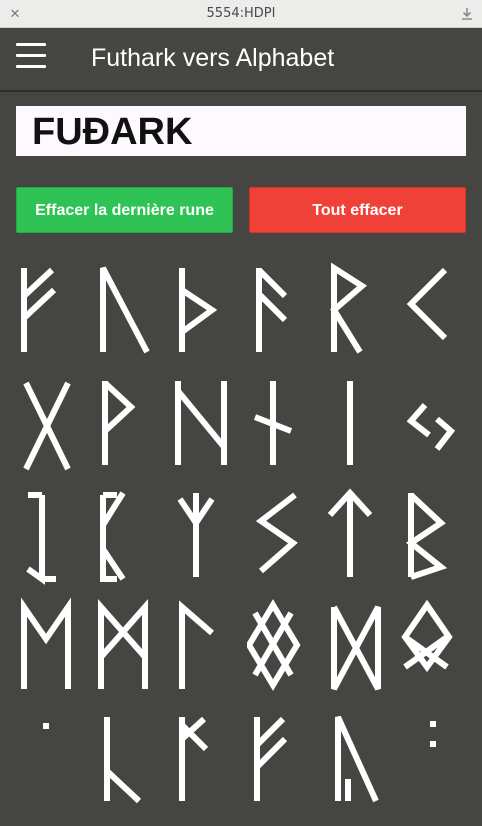  Describe the element at coordinates (46, 726) in the screenshot. I see `rune-dot-icon` at that location.